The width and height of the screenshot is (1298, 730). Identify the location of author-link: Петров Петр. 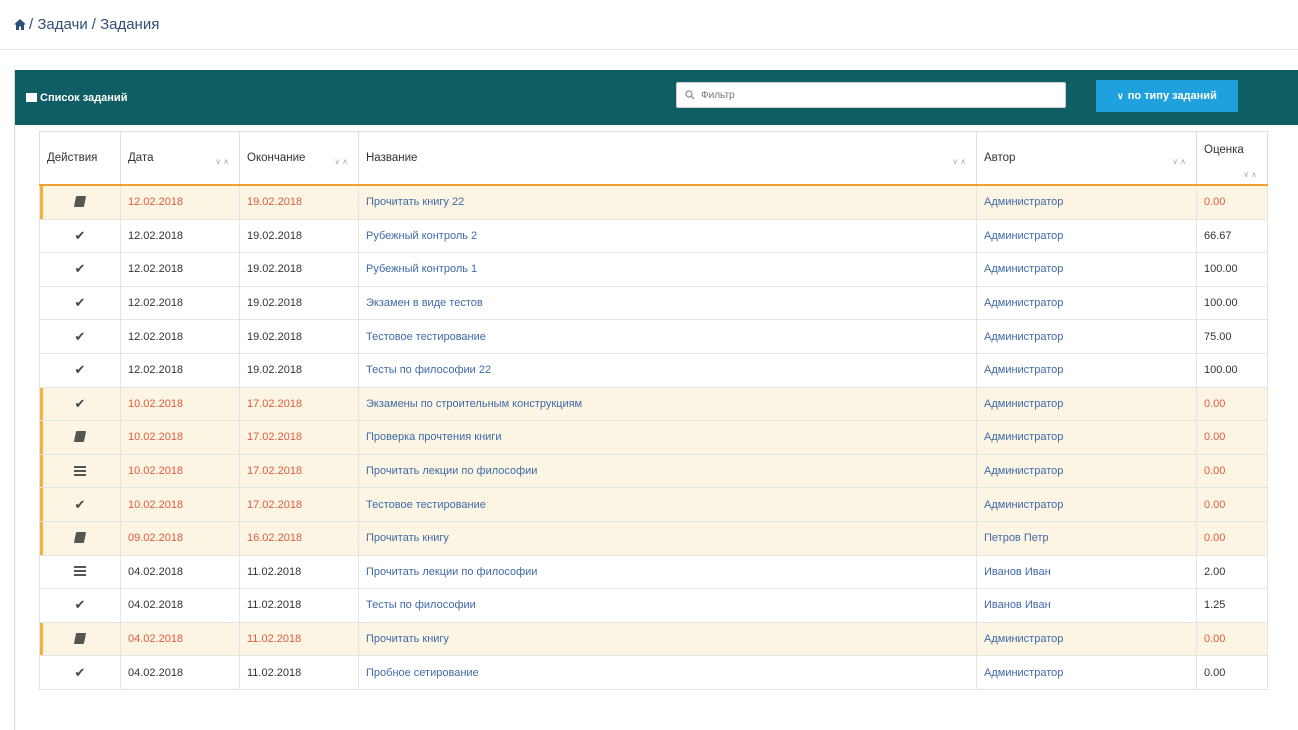
(1086, 538).